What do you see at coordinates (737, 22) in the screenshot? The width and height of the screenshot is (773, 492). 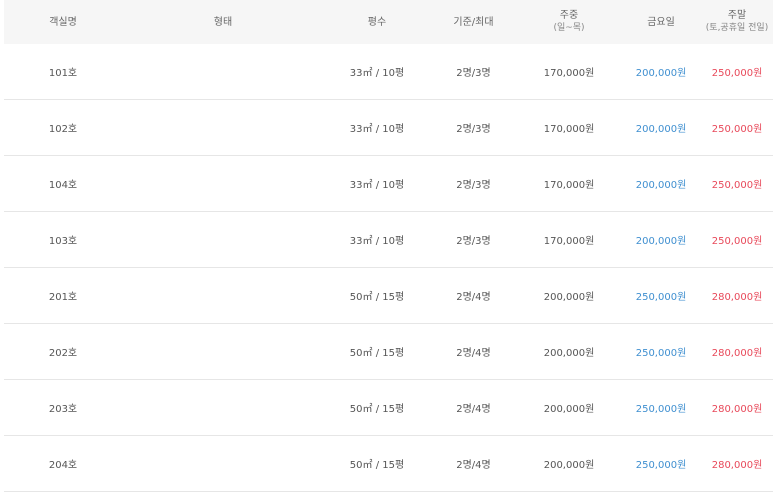 I see `header-weekend: 주말 (토,공휴일 전일)` at bounding box center [737, 22].